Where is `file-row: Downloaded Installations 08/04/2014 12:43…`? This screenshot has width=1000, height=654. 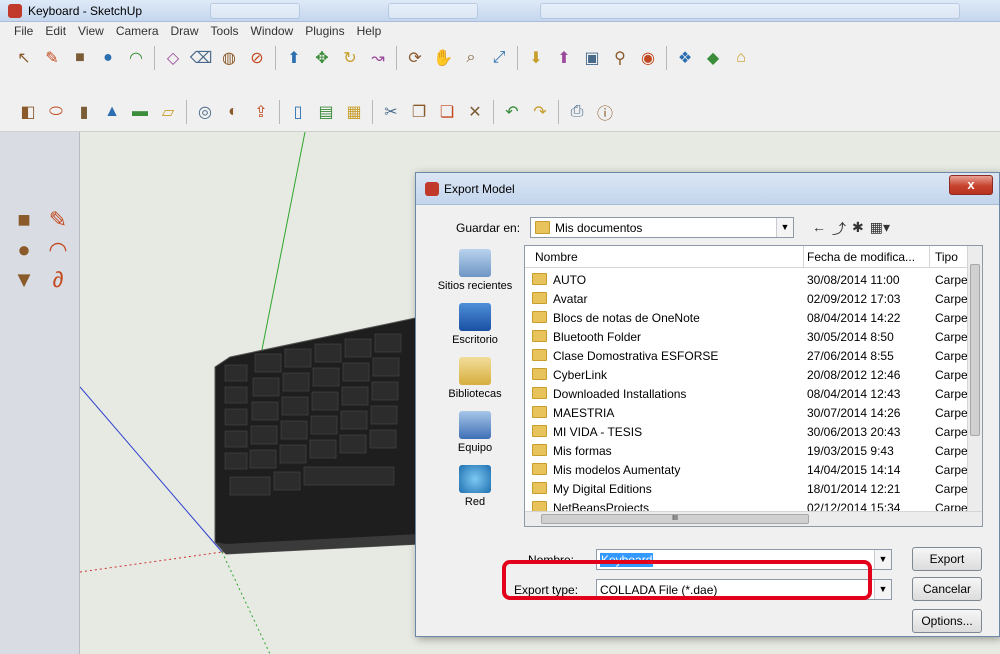 file-row: Downloaded Installations 08/04/2014 12:43… is located at coordinates (748, 393).